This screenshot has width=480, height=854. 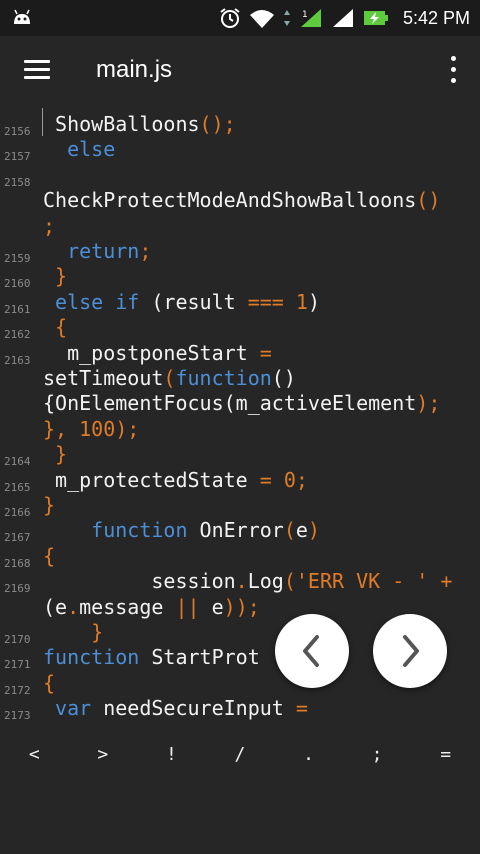 What do you see at coordinates (193, 301) in the screenshot?
I see `code-token: (result` at bounding box center [193, 301].